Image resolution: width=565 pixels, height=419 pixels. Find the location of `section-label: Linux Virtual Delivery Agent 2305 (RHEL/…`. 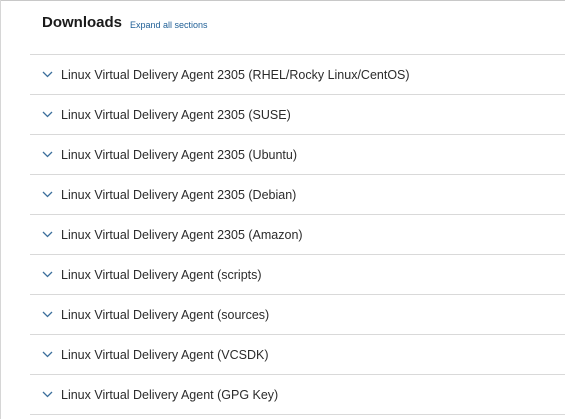

section-label: Linux Virtual Delivery Agent 2305 (RHEL/… is located at coordinates (235, 74).